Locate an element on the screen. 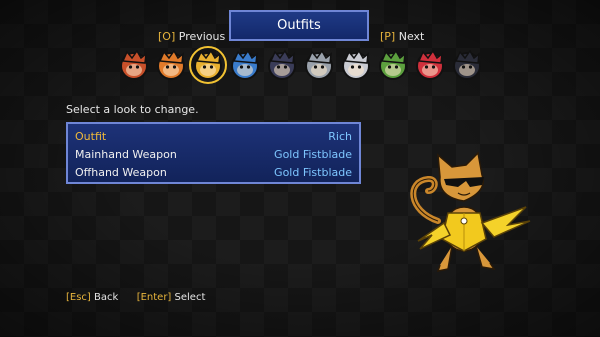  back-button: [Esc] Back is located at coordinates (94, 297).